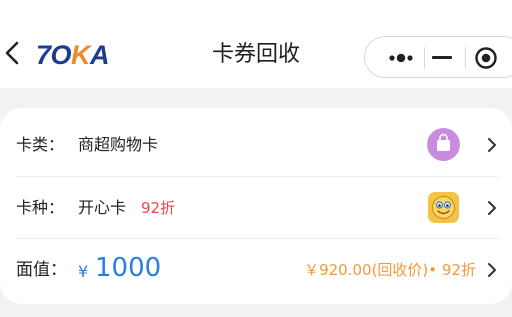 This screenshot has width=512, height=317. Describe the element at coordinates (118, 144) in the screenshot. I see `card-category-value: 商超购物卡` at that location.